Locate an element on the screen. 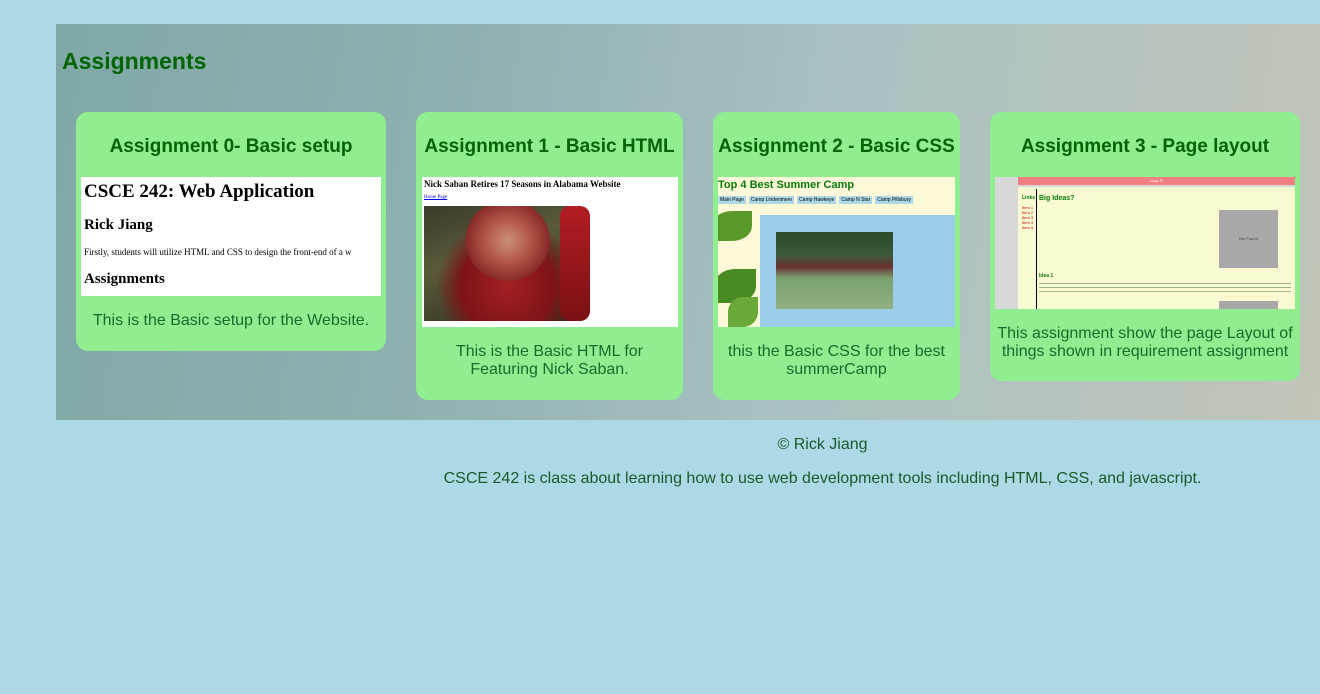 This screenshot has height=694, width=1320. thumb-name: Rick Jiang is located at coordinates (118, 225).